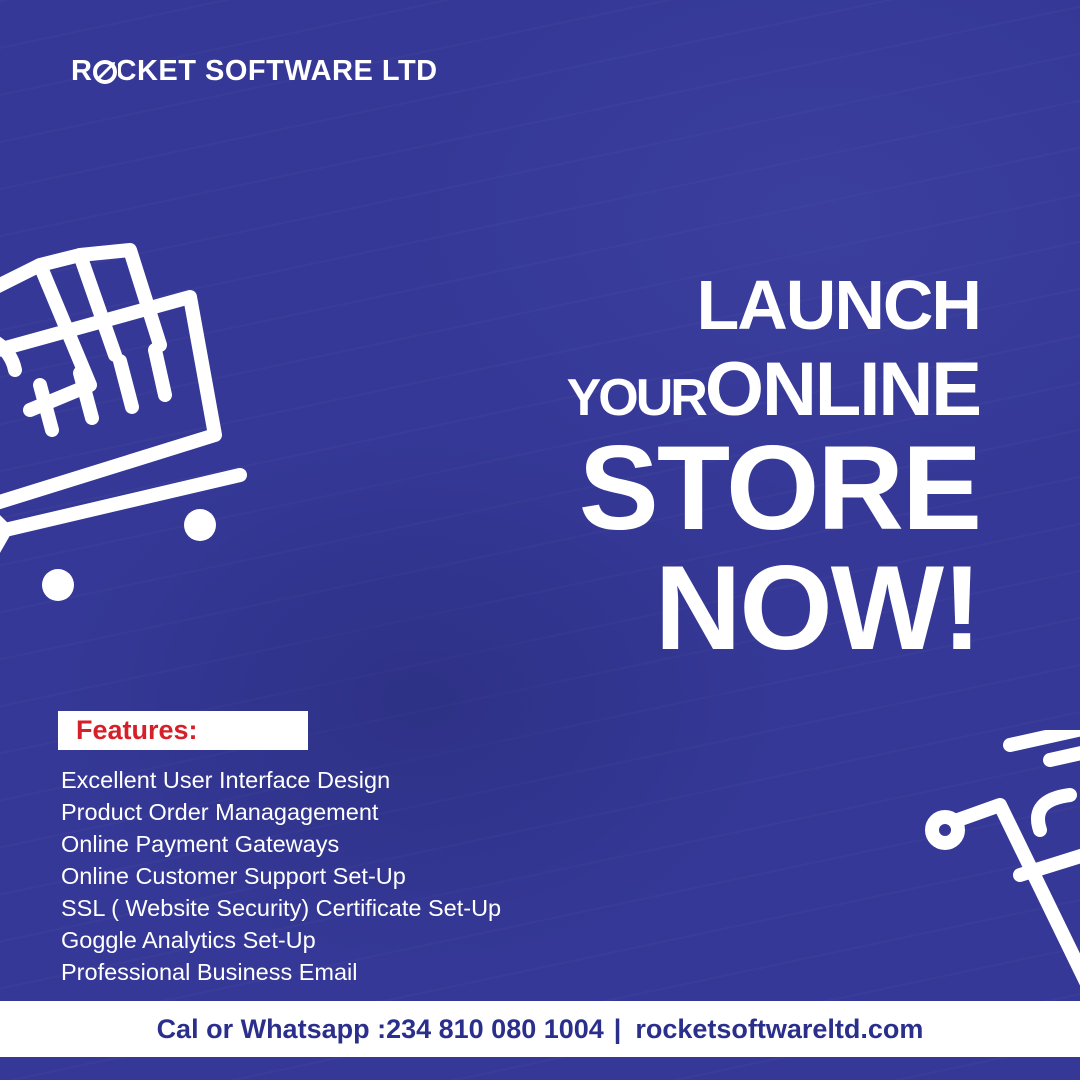  I want to click on list-item: Professional Business Email, so click(209, 972).